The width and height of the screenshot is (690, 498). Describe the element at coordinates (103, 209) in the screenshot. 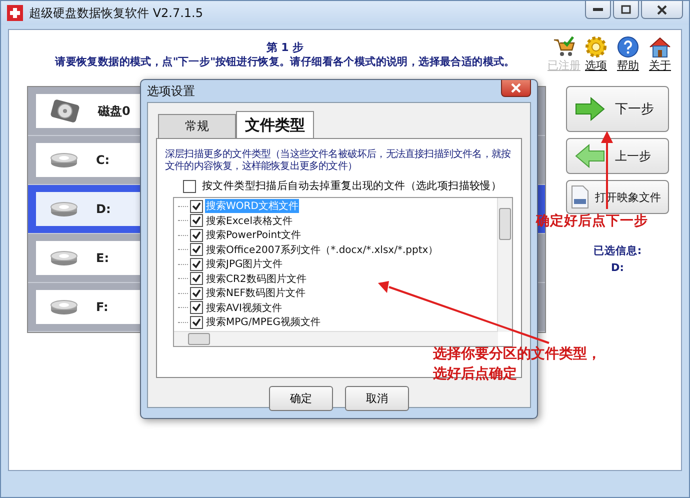

I see `drive-label: D:` at that location.